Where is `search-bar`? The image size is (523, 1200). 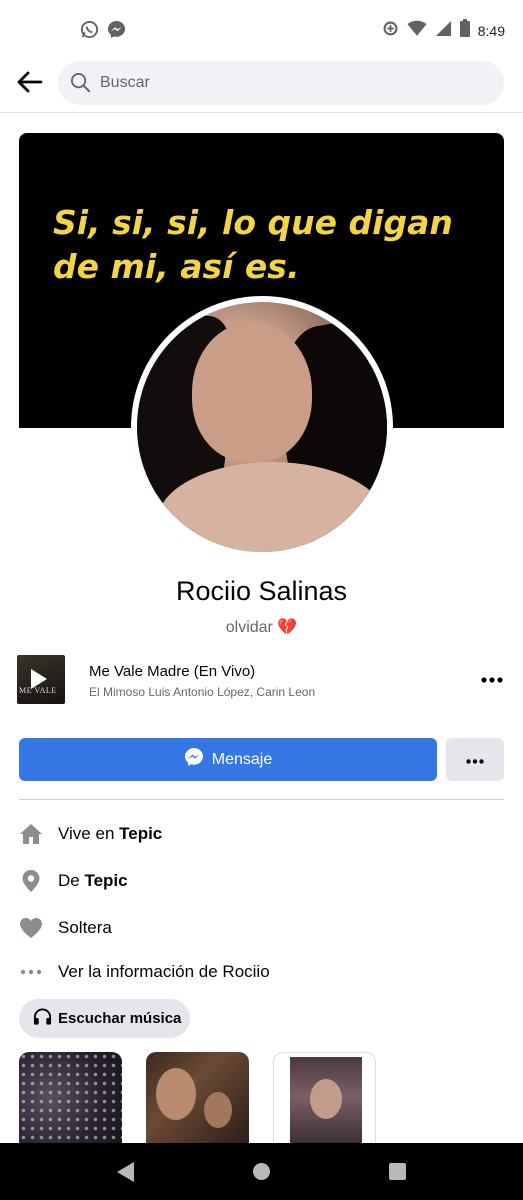 search-bar is located at coordinates (281, 83).